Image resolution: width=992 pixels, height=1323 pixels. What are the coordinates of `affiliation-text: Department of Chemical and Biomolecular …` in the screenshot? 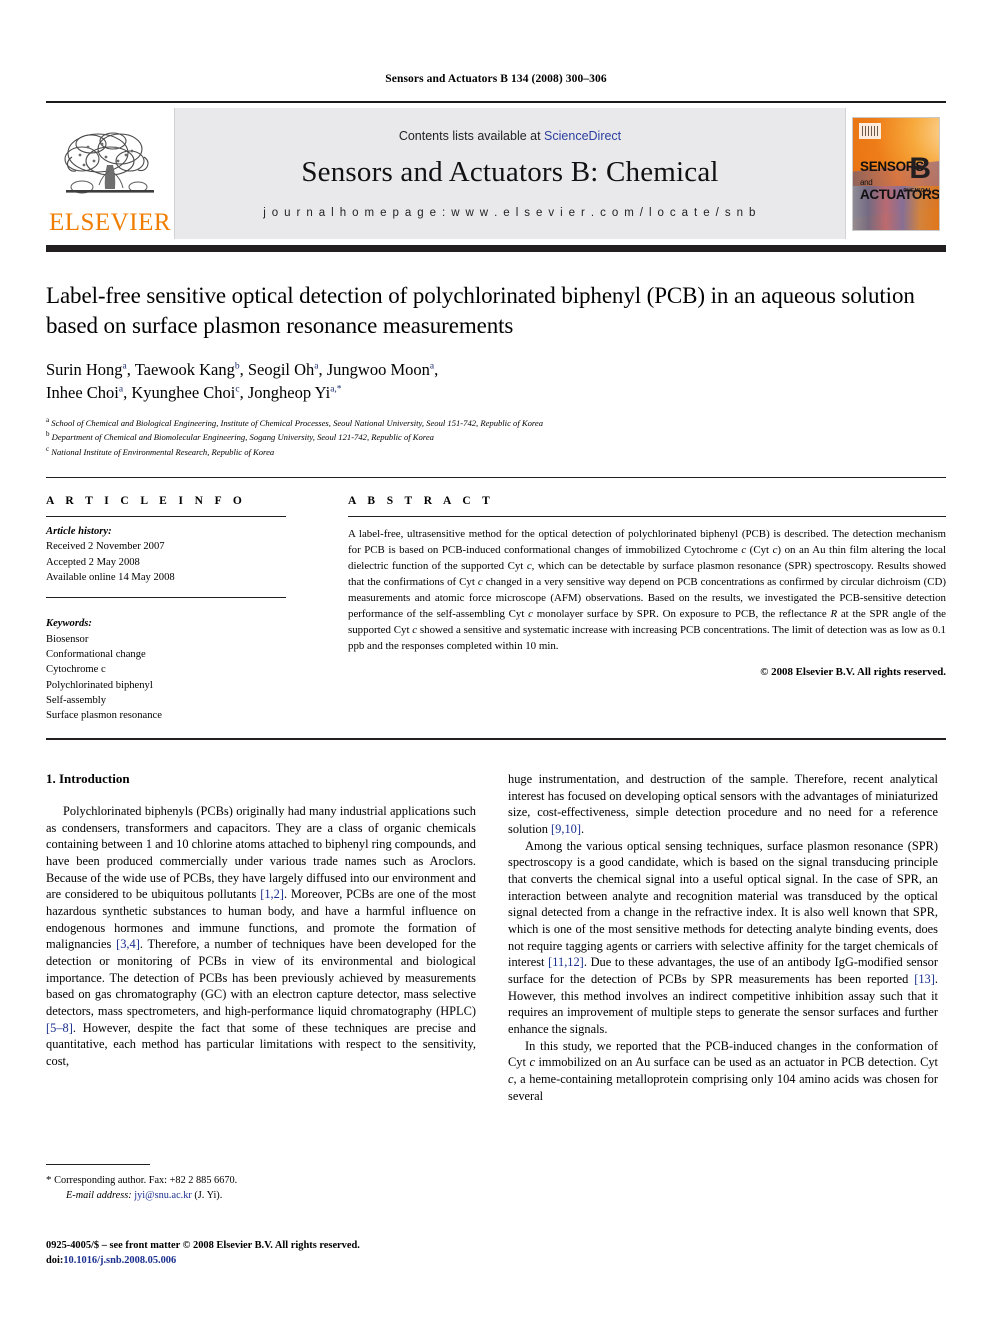 It's located at (242, 437).